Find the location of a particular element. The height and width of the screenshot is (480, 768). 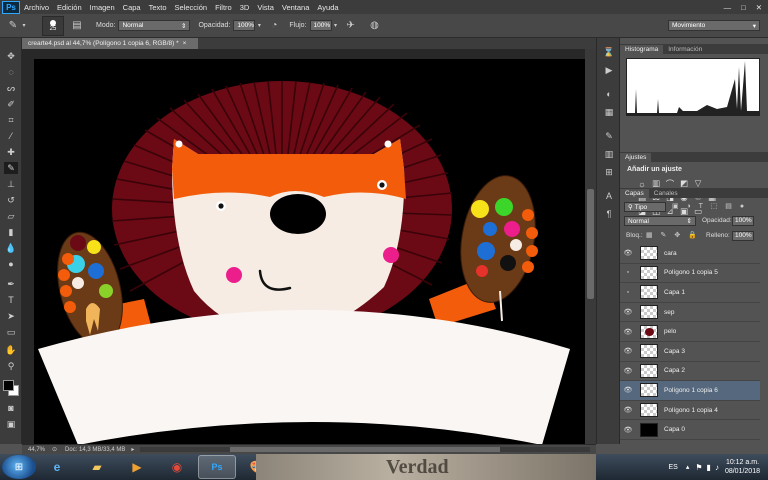

maximize-icon: □ is located at coordinates (743, 7).